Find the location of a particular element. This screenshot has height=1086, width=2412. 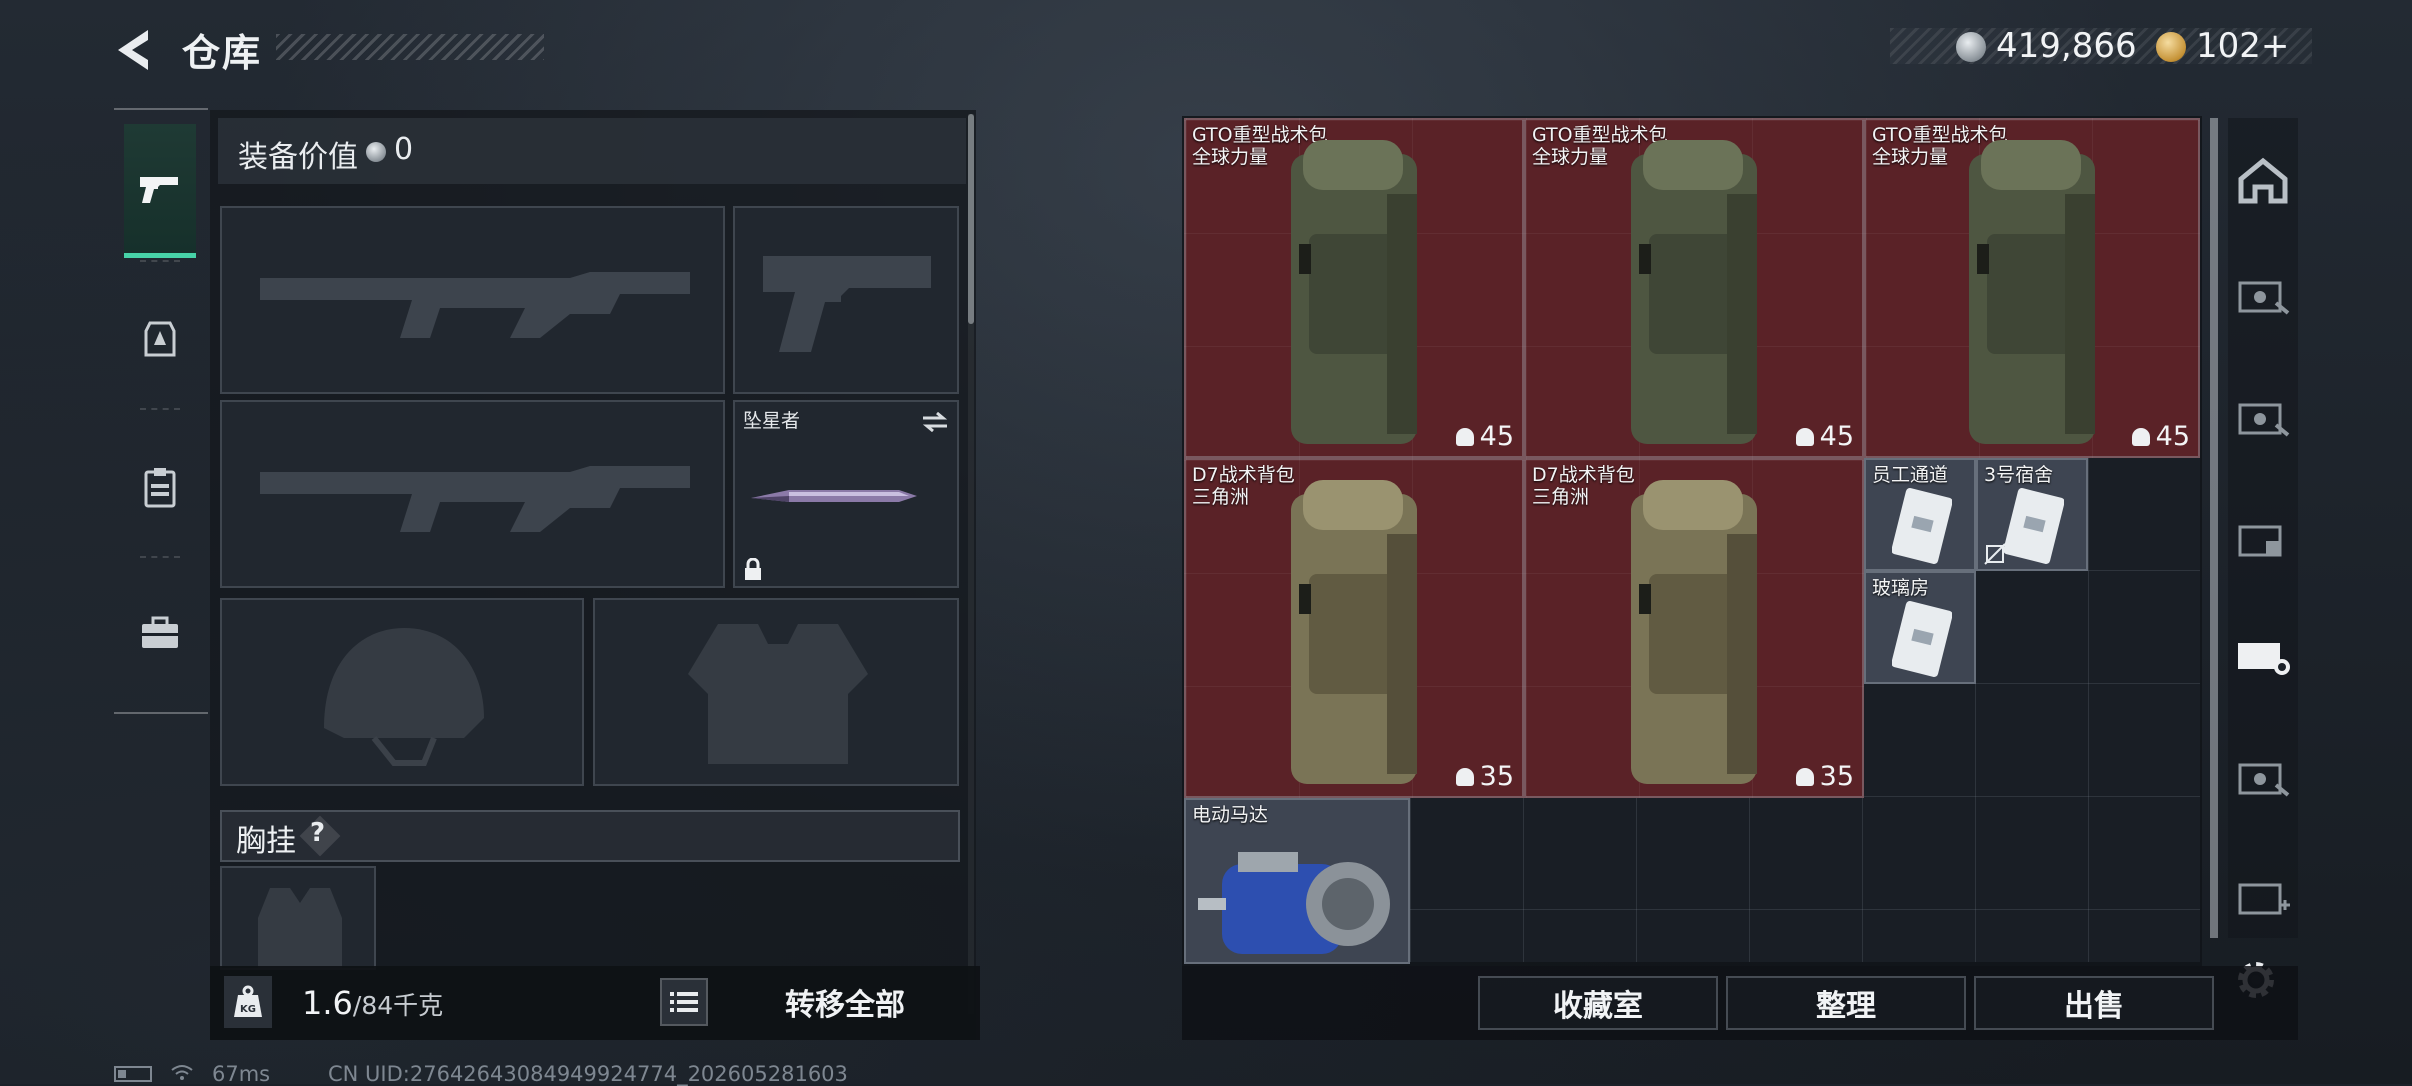

title-decor is located at coordinates (410, 47).